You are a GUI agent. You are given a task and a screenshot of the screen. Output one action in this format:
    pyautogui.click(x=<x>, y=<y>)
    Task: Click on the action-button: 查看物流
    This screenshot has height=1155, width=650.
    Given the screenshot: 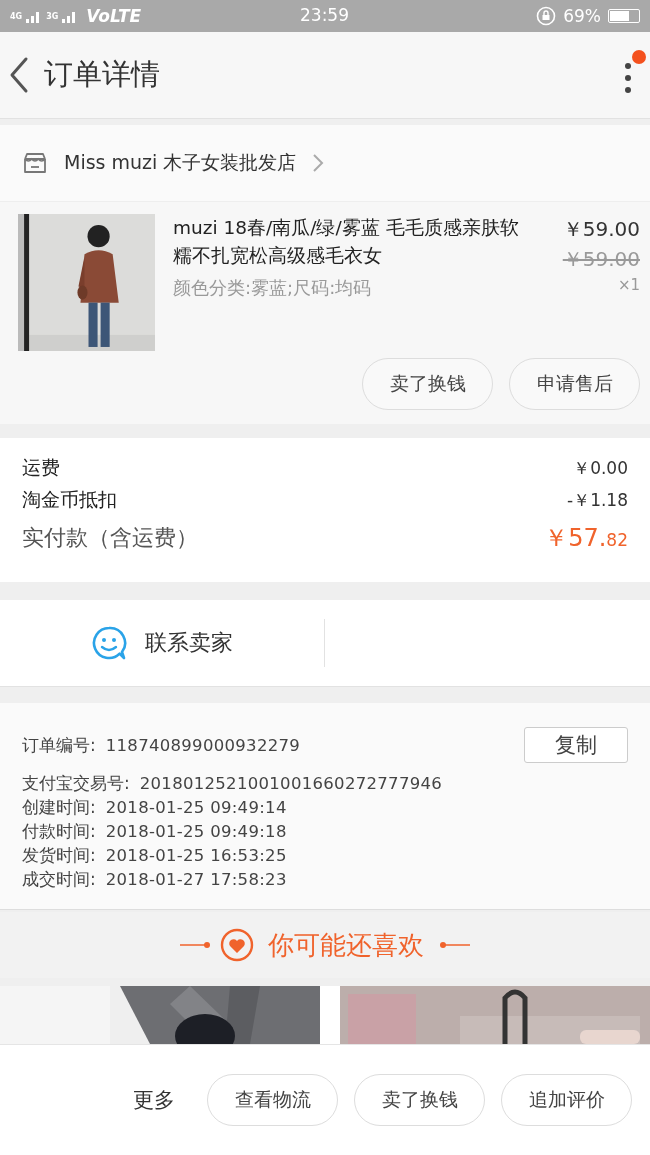 What is the action you would take?
    pyautogui.click(x=272, y=1100)
    